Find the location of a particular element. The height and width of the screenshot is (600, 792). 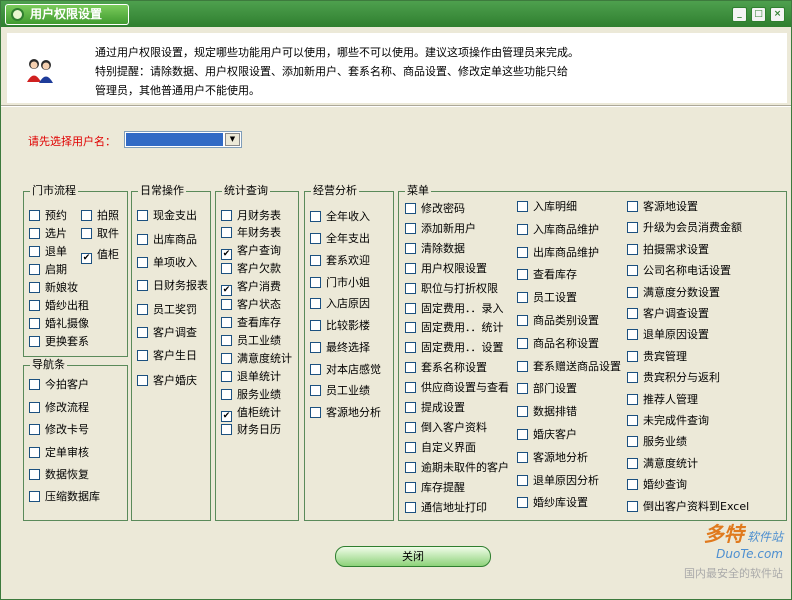

checkbox: 倒入客户资料 is located at coordinates (446, 428).